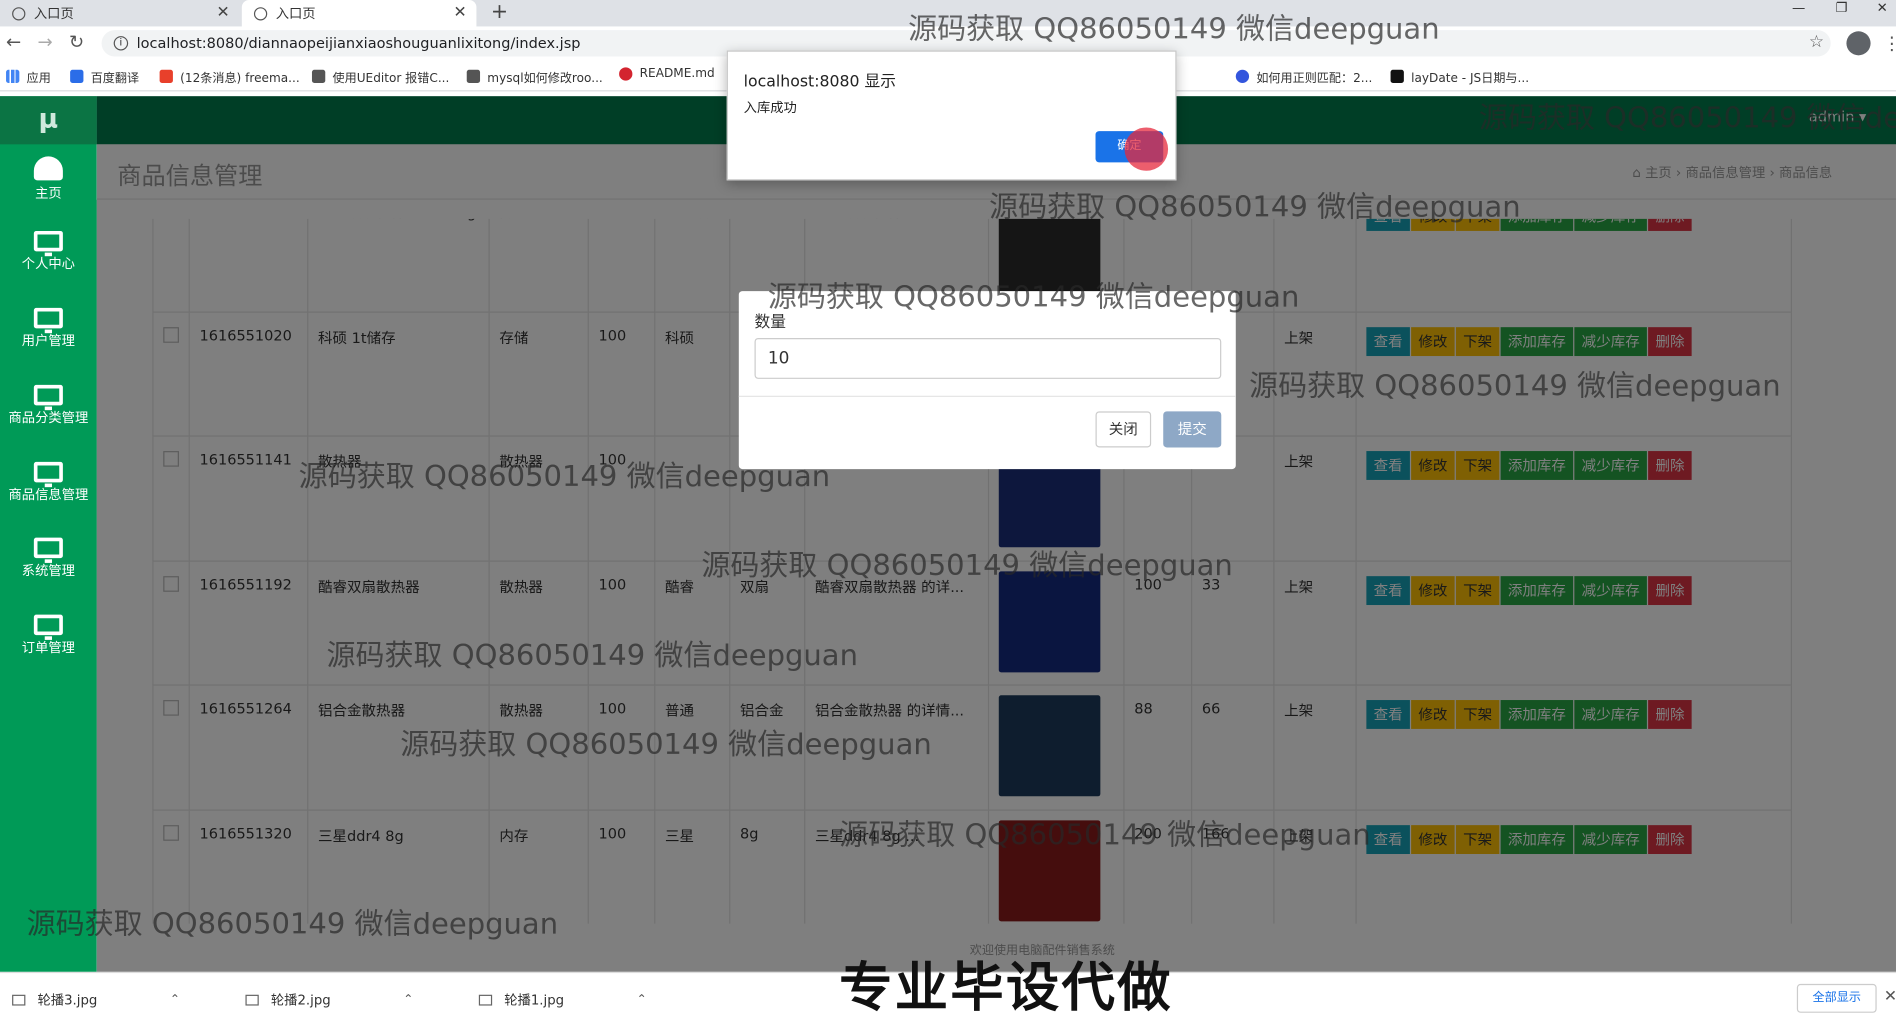  What do you see at coordinates (96, 999) in the screenshot?
I see `download-item: 轮播3.jpg ⌃` at bounding box center [96, 999].